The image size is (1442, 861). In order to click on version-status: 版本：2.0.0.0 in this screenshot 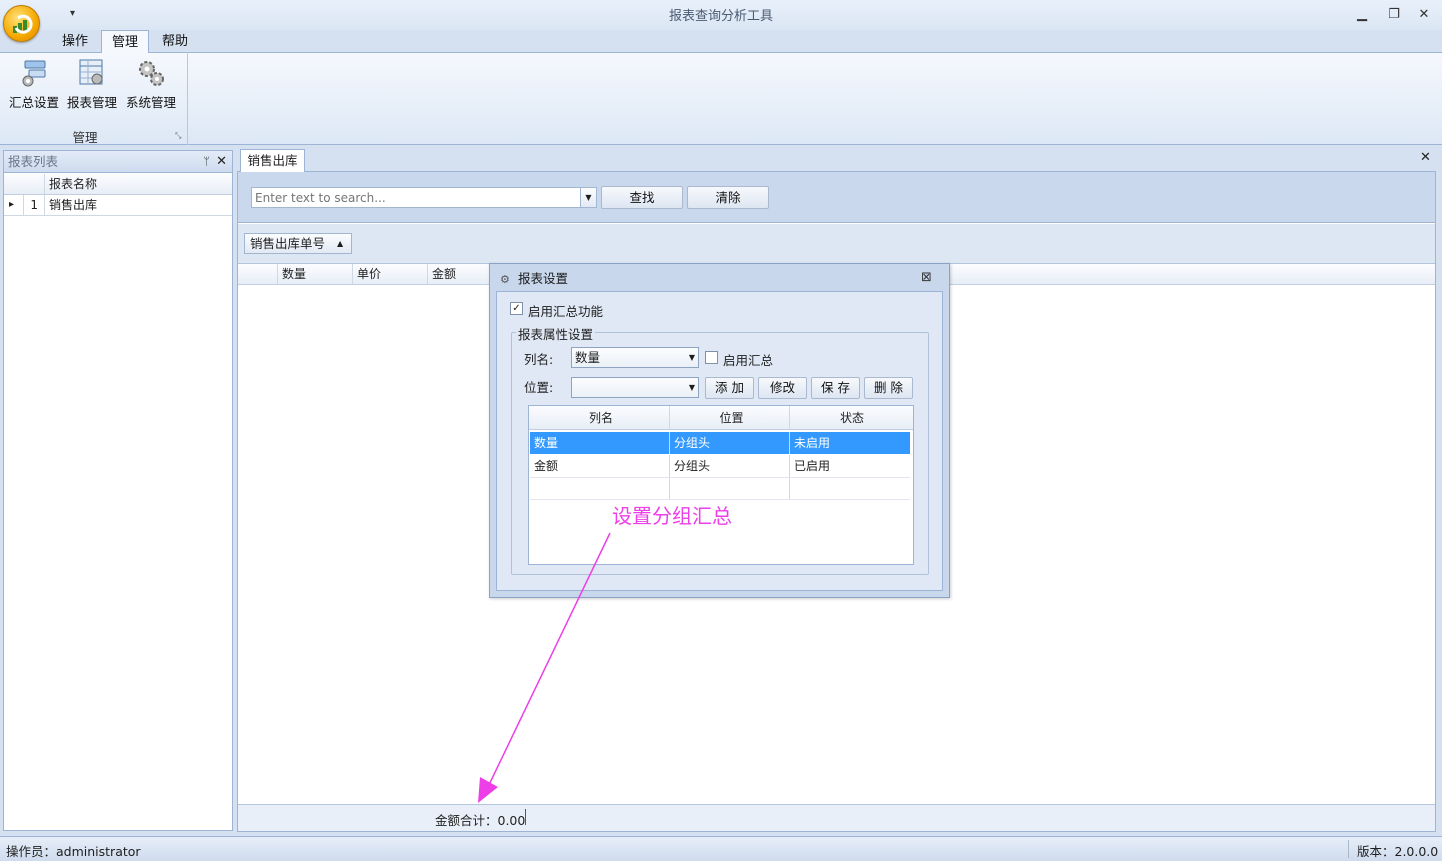, I will do `click(1398, 851)`.